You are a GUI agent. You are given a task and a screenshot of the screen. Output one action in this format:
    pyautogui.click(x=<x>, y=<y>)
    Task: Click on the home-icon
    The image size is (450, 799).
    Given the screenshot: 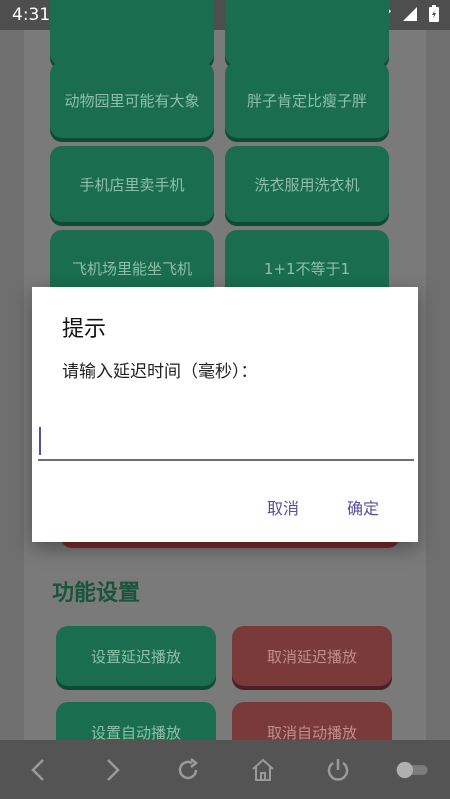 What is the action you would take?
    pyautogui.click(x=263, y=770)
    